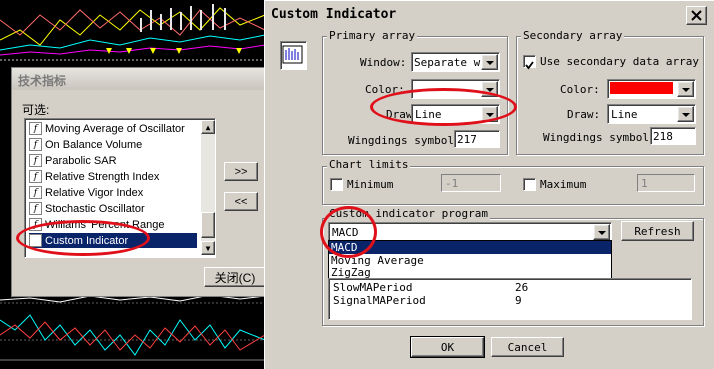  Describe the element at coordinates (489, 15) in the screenshot. I see `dialog-titlebar: Custom Indicator` at that location.